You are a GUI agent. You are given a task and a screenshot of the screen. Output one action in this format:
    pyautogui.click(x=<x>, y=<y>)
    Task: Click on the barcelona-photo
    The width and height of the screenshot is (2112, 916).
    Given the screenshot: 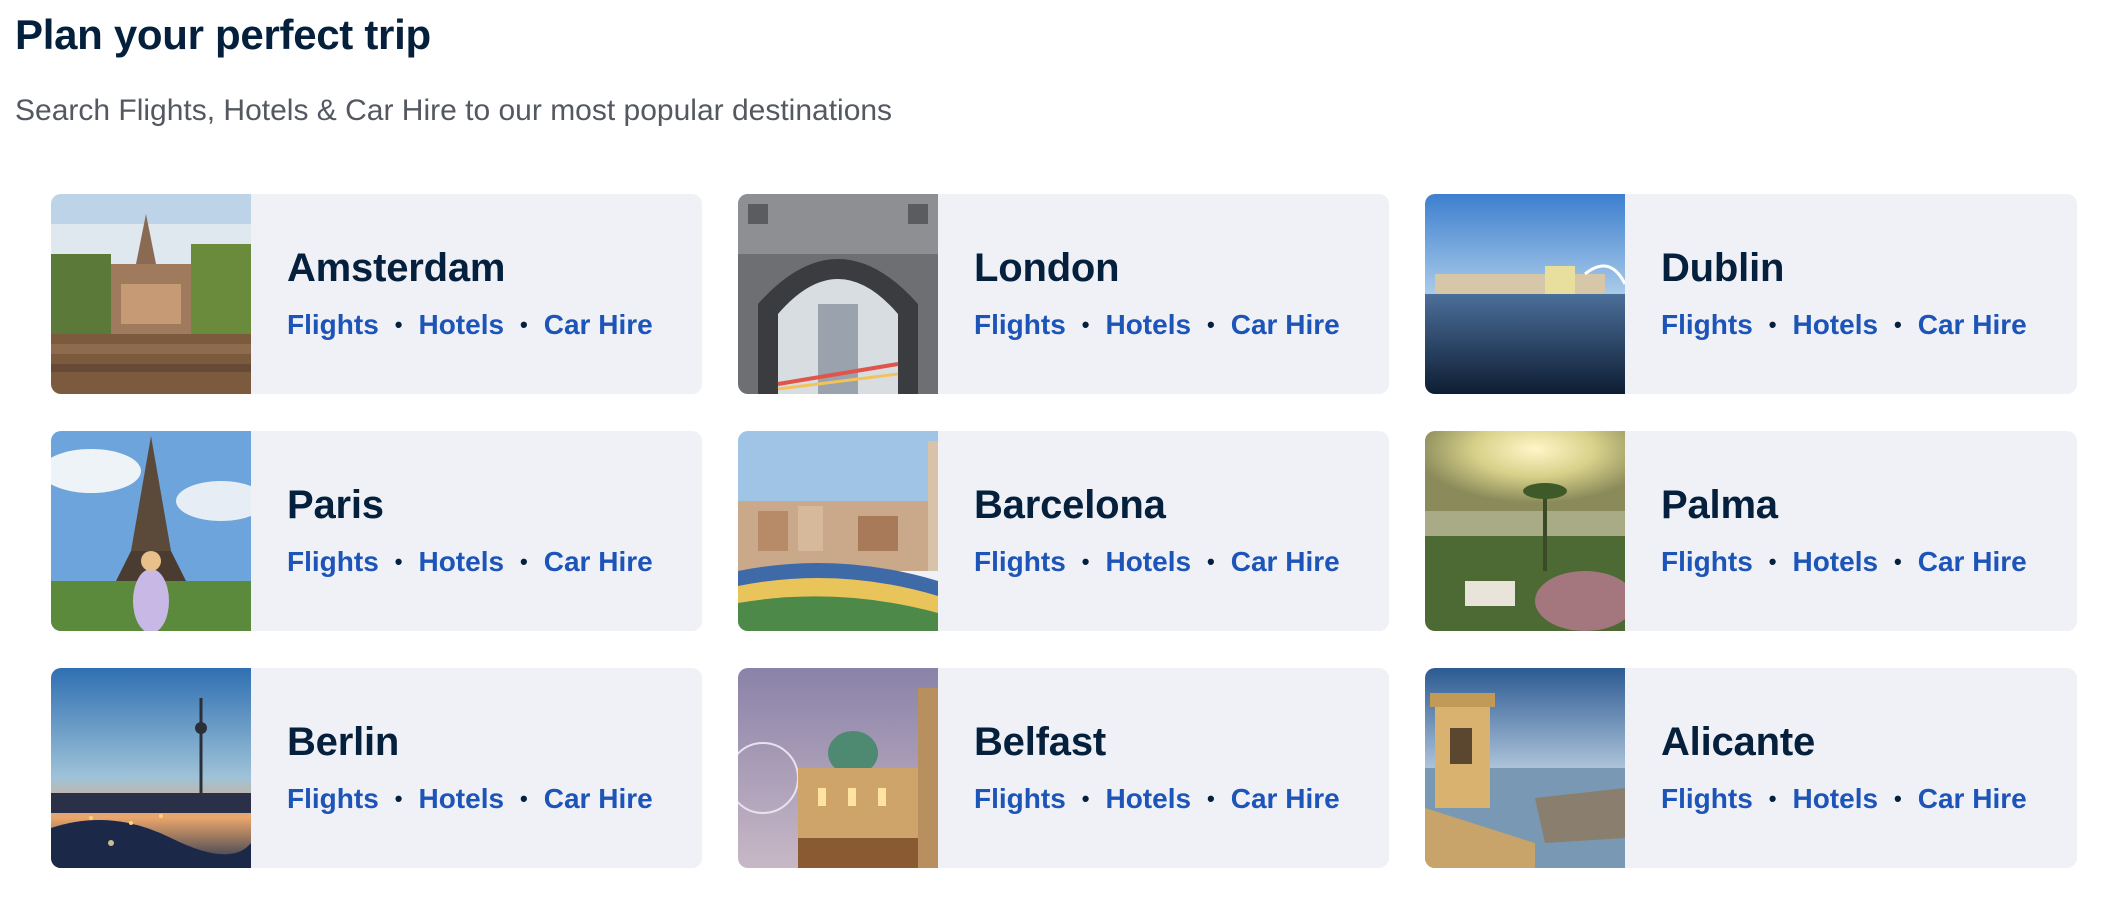 What is the action you would take?
    pyautogui.click(x=838, y=531)
    